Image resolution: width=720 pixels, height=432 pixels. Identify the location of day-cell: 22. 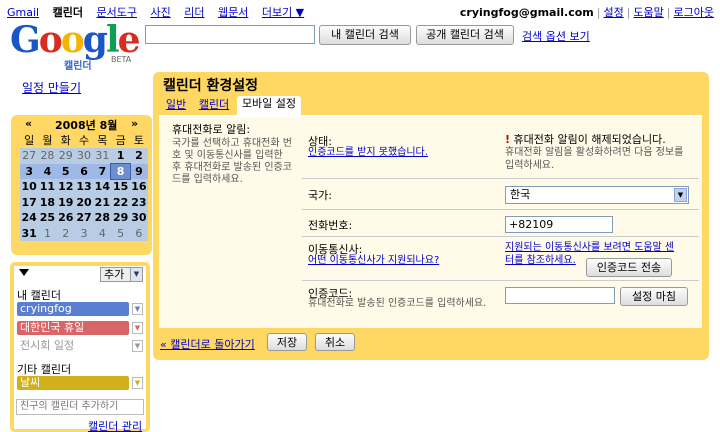
(120, 202).